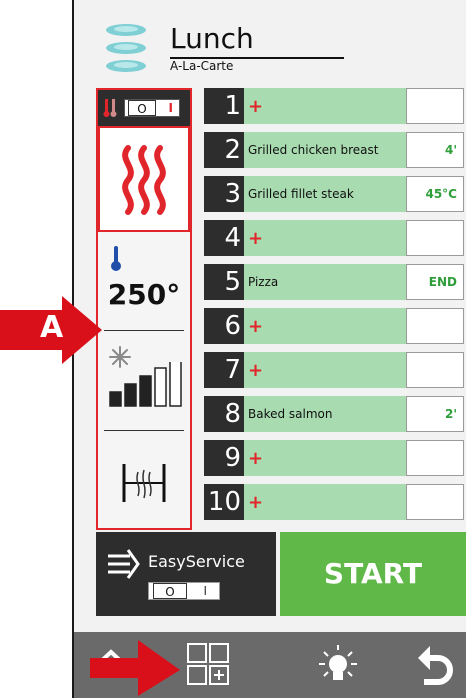 The width and height of the screenshot is (466, 698). What do you see at coordinates (313, 149) in the screenshot?
I see `program-name-text: Grilled chicken breast` at bounding box center [313, 149].